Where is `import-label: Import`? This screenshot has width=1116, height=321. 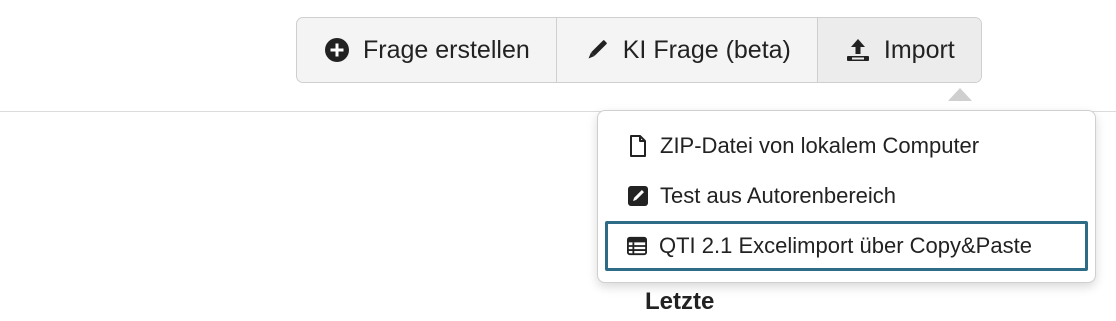
import-label: Import is located at coordinates (919, 49).